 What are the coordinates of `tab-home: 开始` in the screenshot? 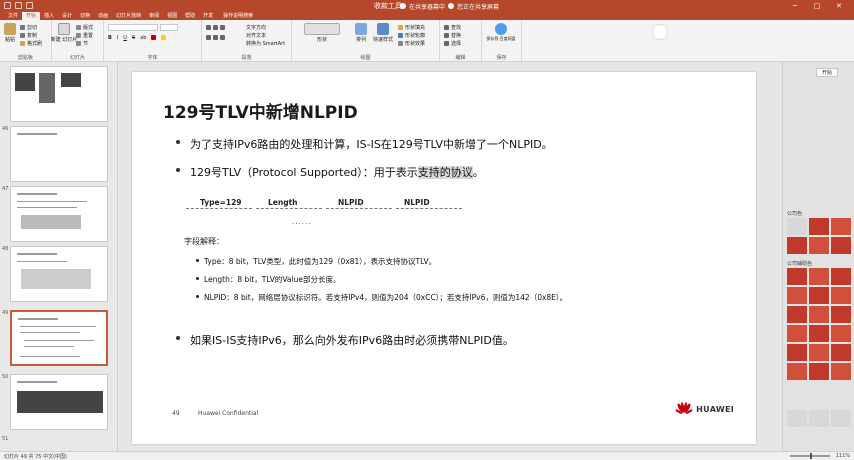 It's located at (31, 16).